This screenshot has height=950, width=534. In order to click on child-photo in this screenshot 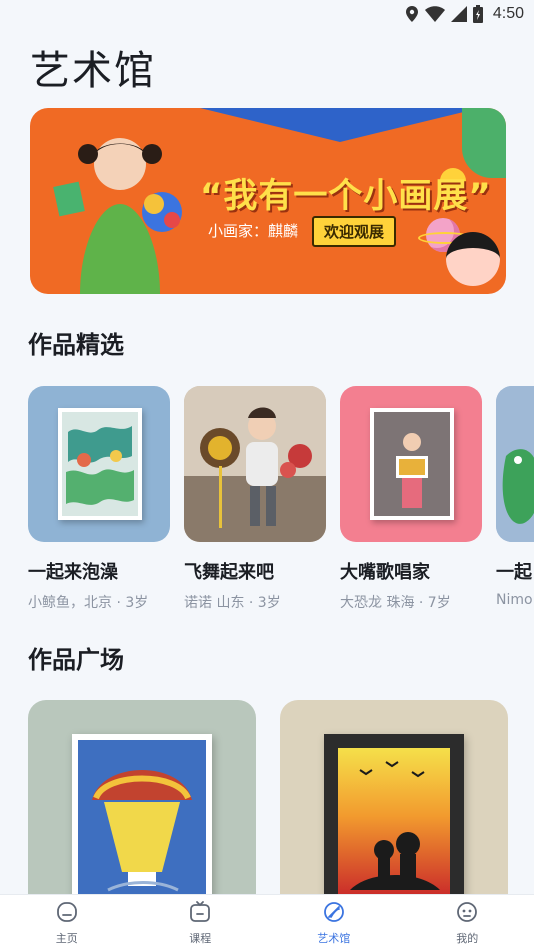, I will do `click(117, 216)`.